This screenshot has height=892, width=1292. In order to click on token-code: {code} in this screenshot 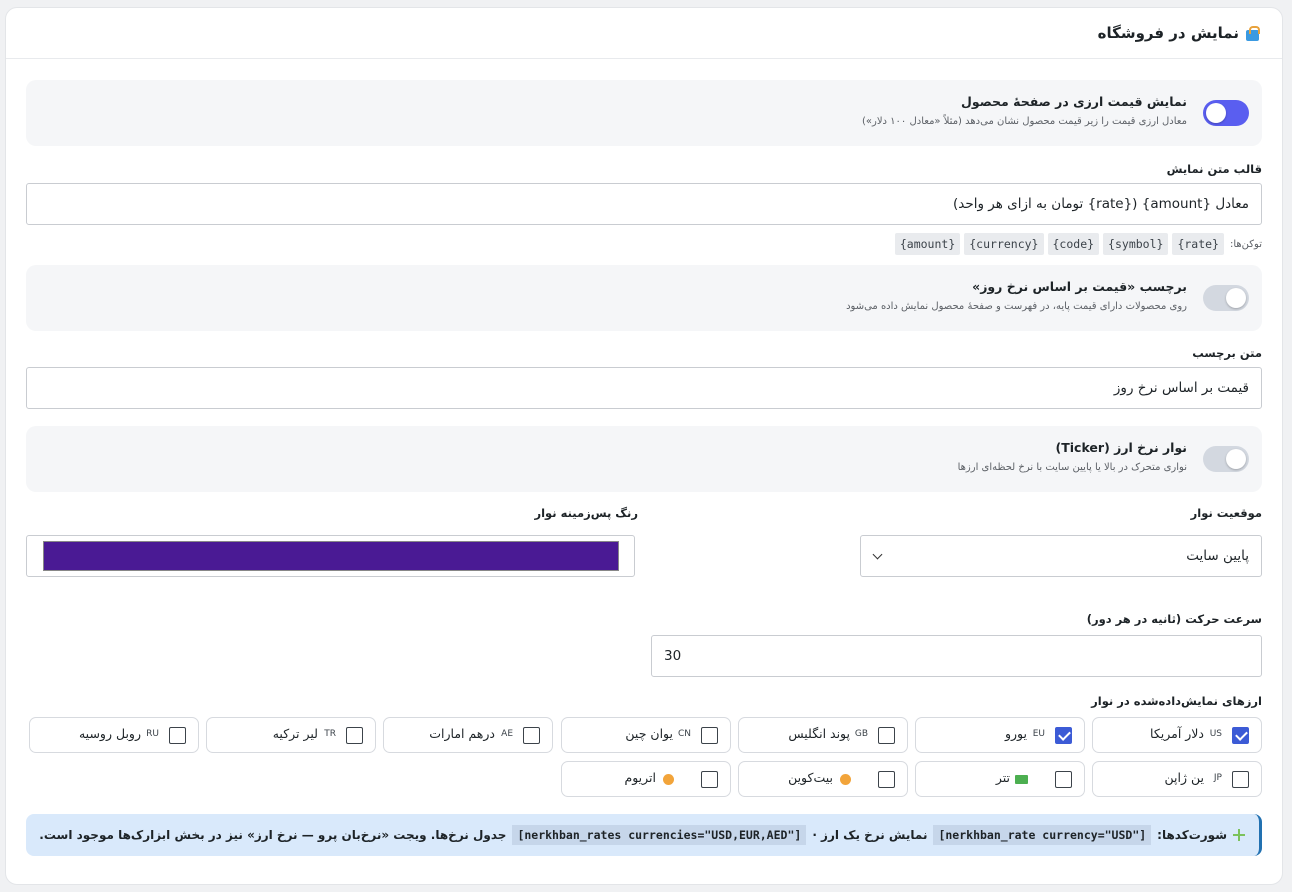, I will do `click(1073, 244)`.